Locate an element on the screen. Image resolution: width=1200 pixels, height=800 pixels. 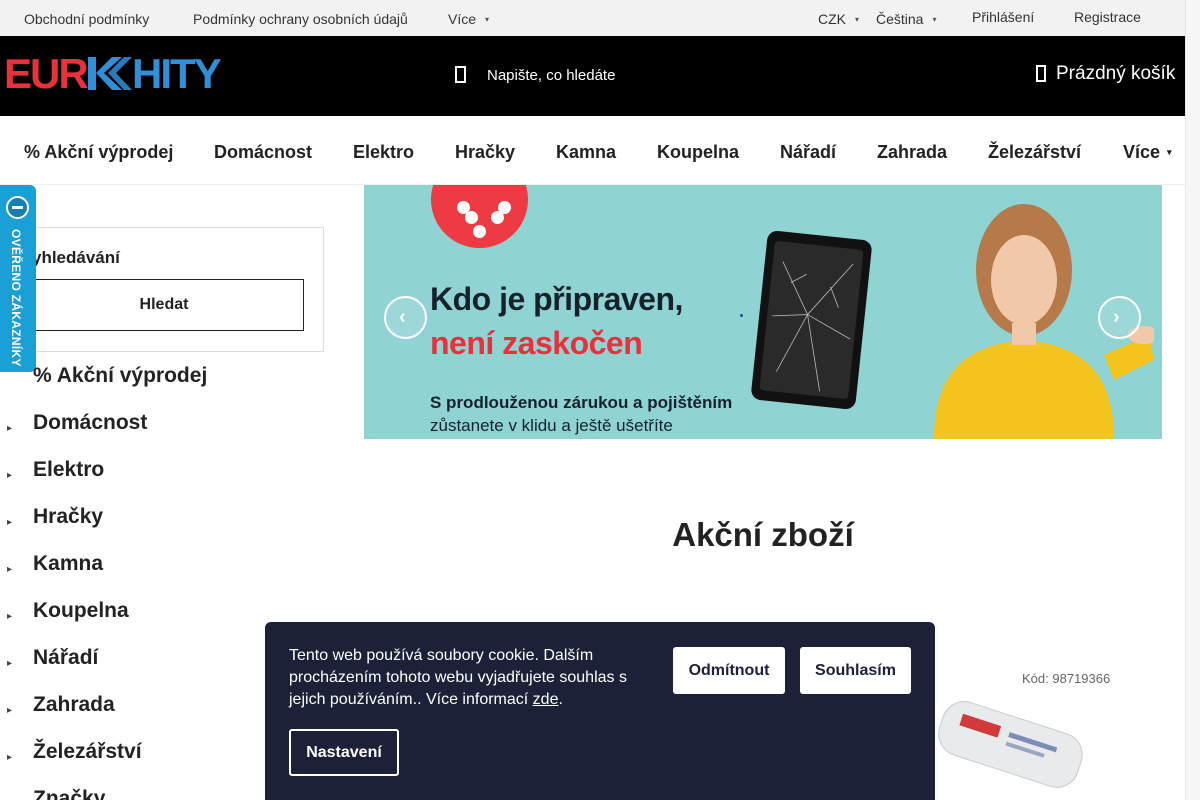
svg-text: EUR is located at coordinates (46, 73).